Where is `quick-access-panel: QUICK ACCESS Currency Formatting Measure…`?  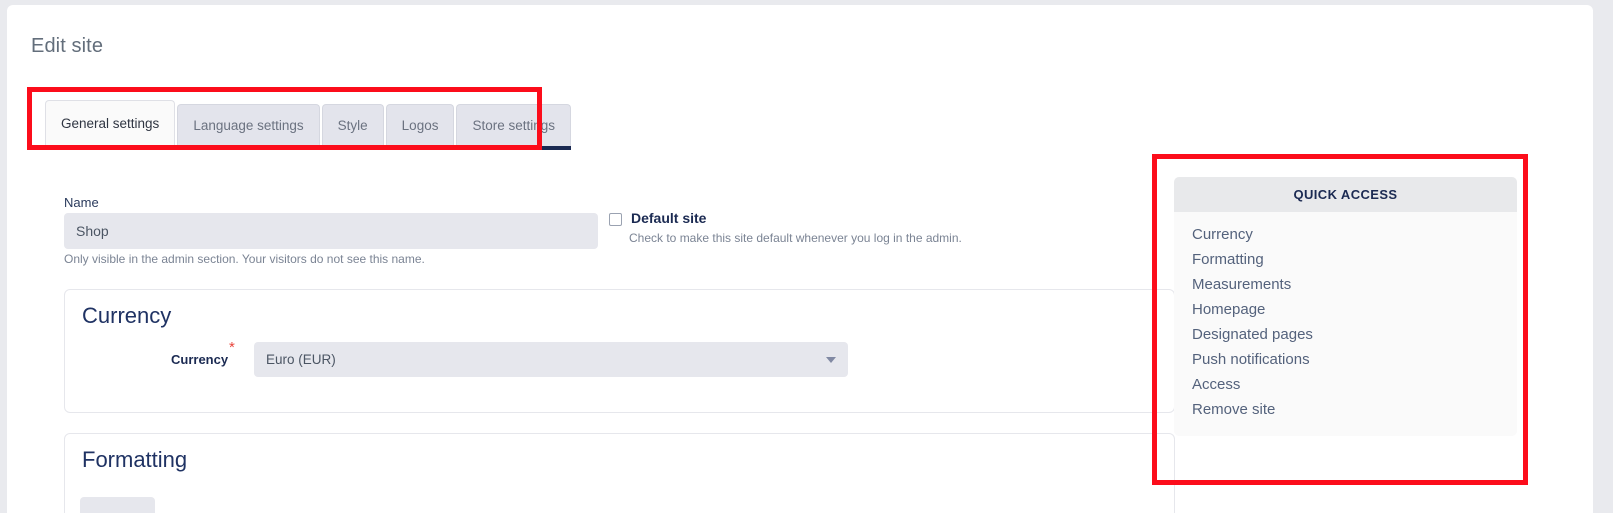
quick-access-panel: QUICK ACCESS Currency Formatting Measure… is located at coordinates (1345, 306).